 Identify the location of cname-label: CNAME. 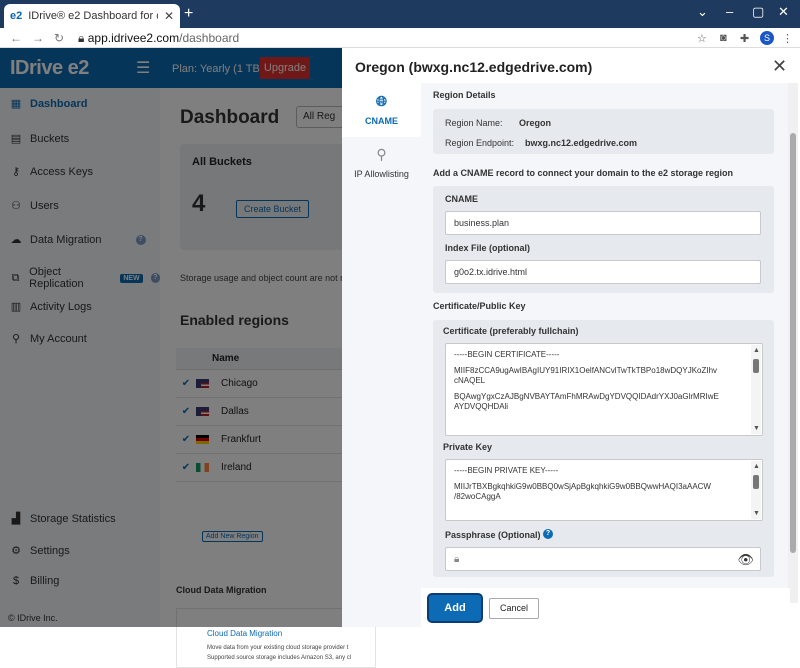
(461, 199).